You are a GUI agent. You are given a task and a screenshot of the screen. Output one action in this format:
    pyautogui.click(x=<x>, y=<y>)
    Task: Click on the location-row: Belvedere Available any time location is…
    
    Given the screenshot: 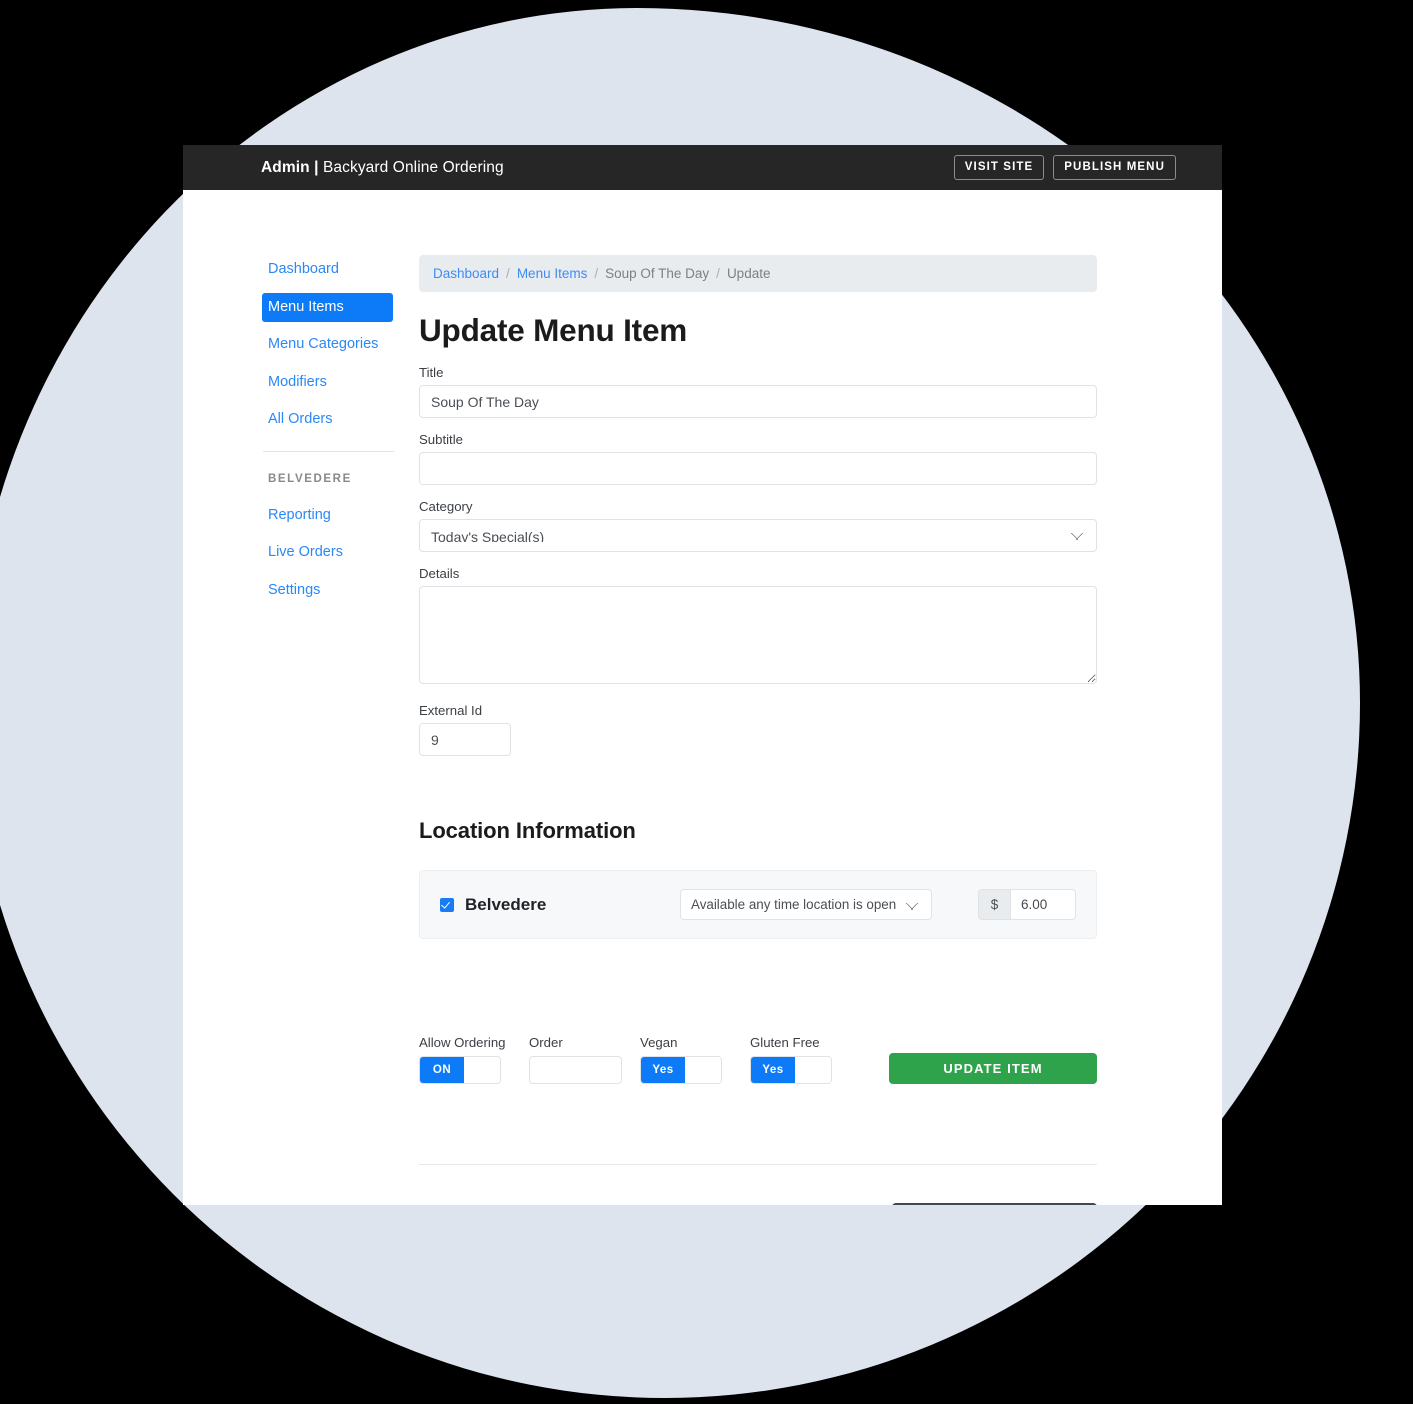 What is the action you would take?
    pyautogui.click(x=758, y=904)
    